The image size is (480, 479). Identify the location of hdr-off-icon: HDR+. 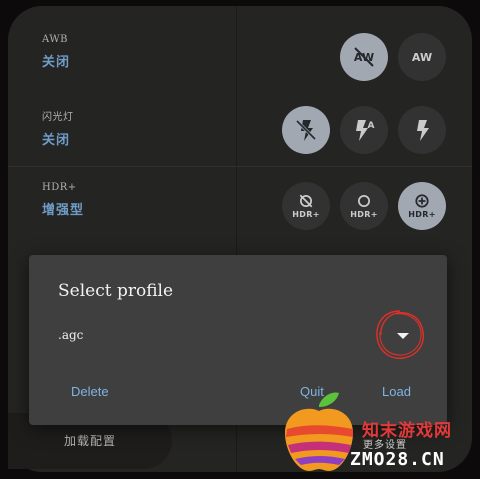
(305, 206).